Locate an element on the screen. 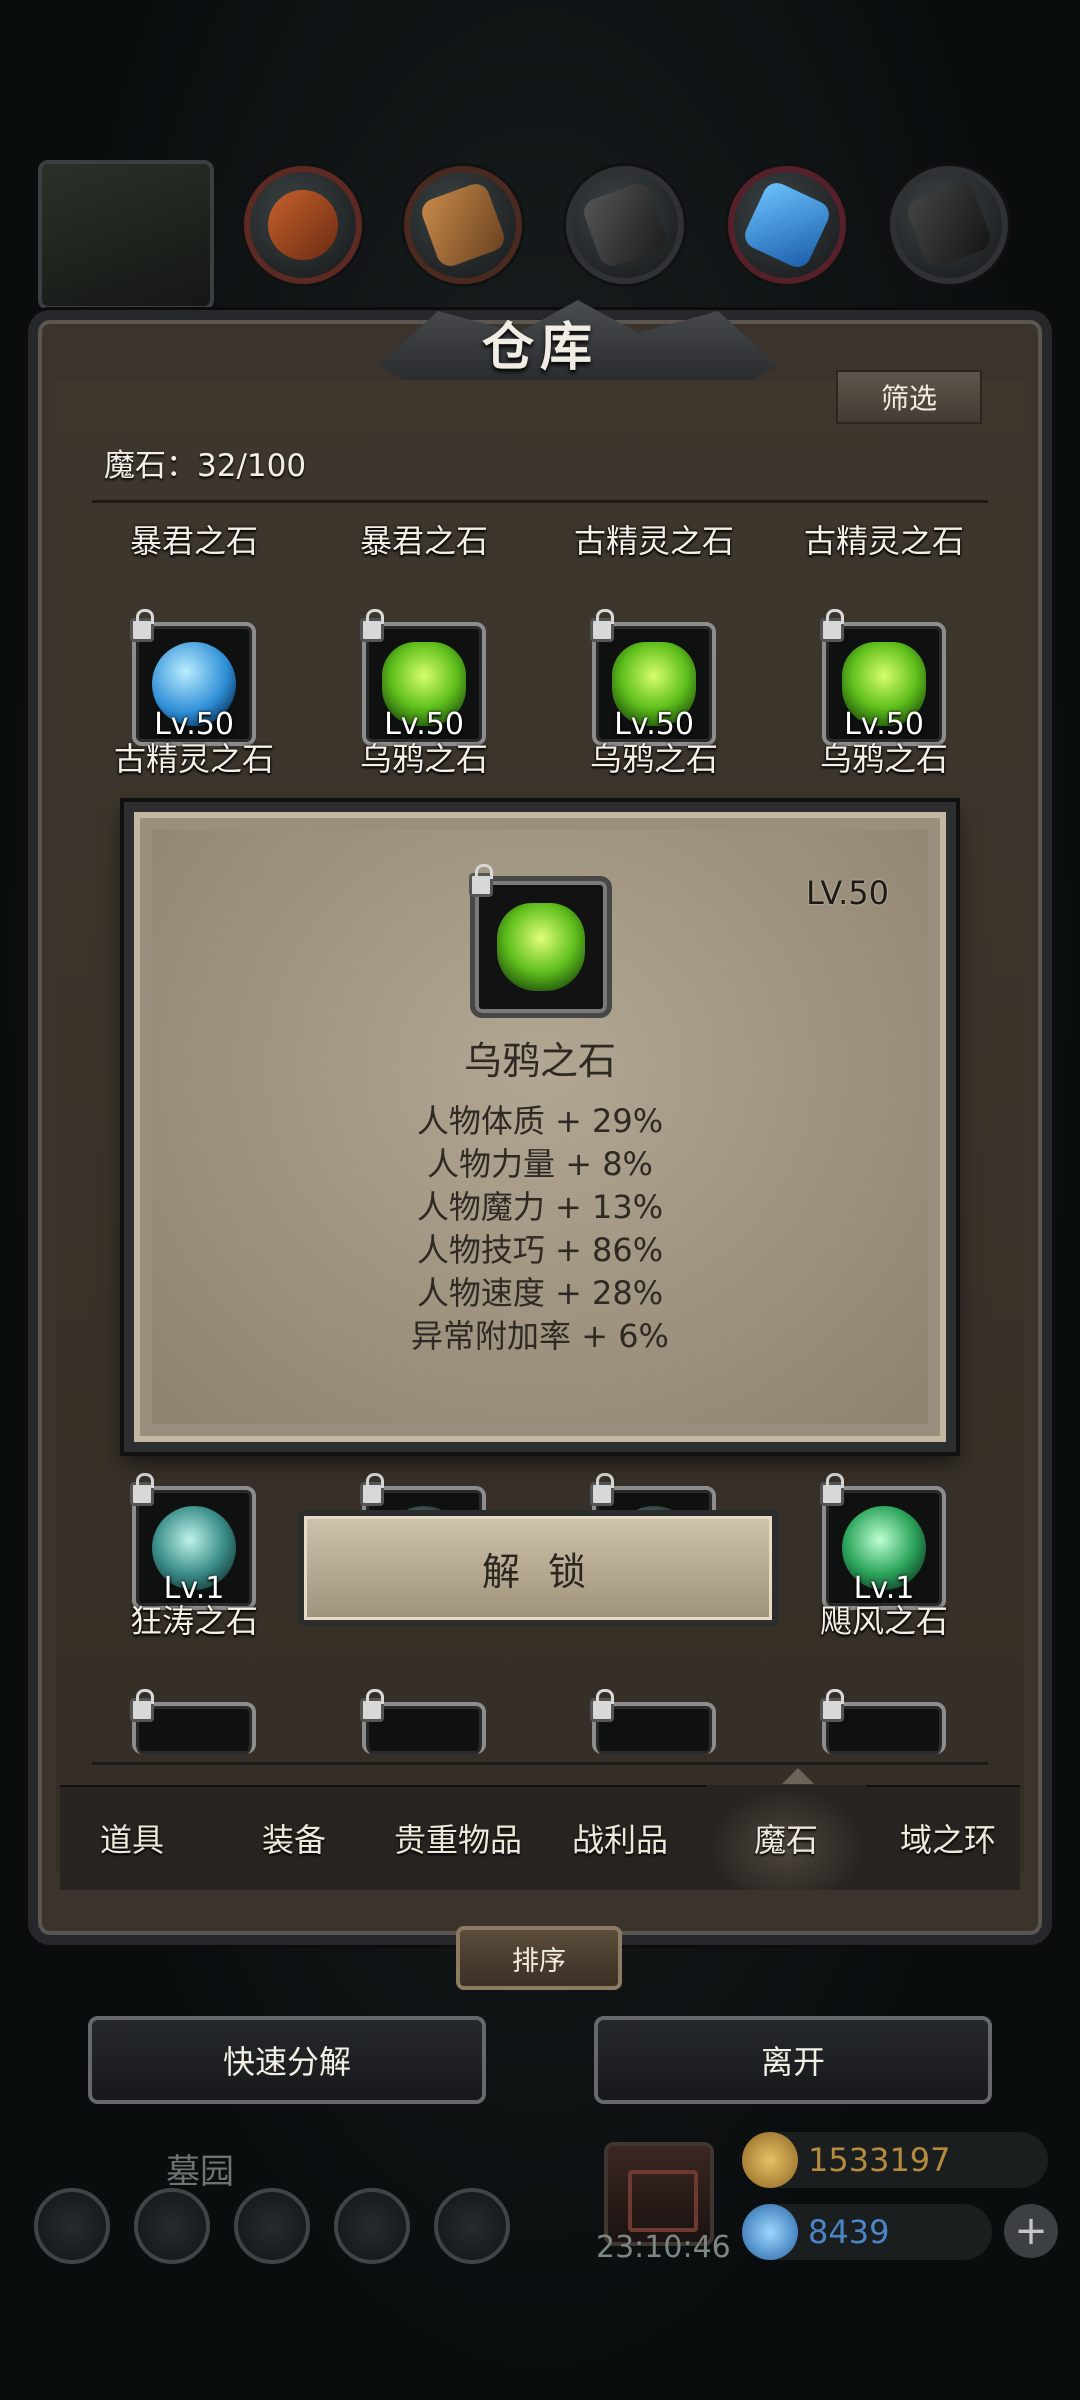  quick-decompose-button: 快速分解 is located at coordinates (287, 2060).